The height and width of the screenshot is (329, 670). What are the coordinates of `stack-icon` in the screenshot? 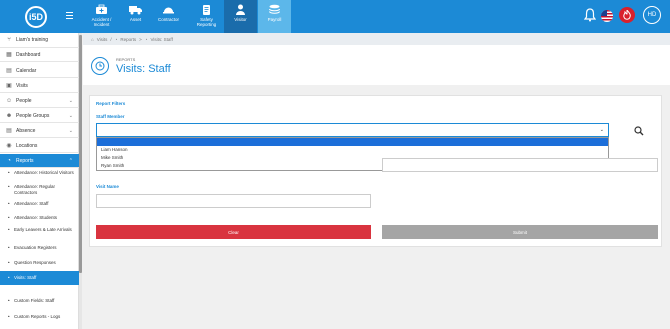 It's located at (274, 9).